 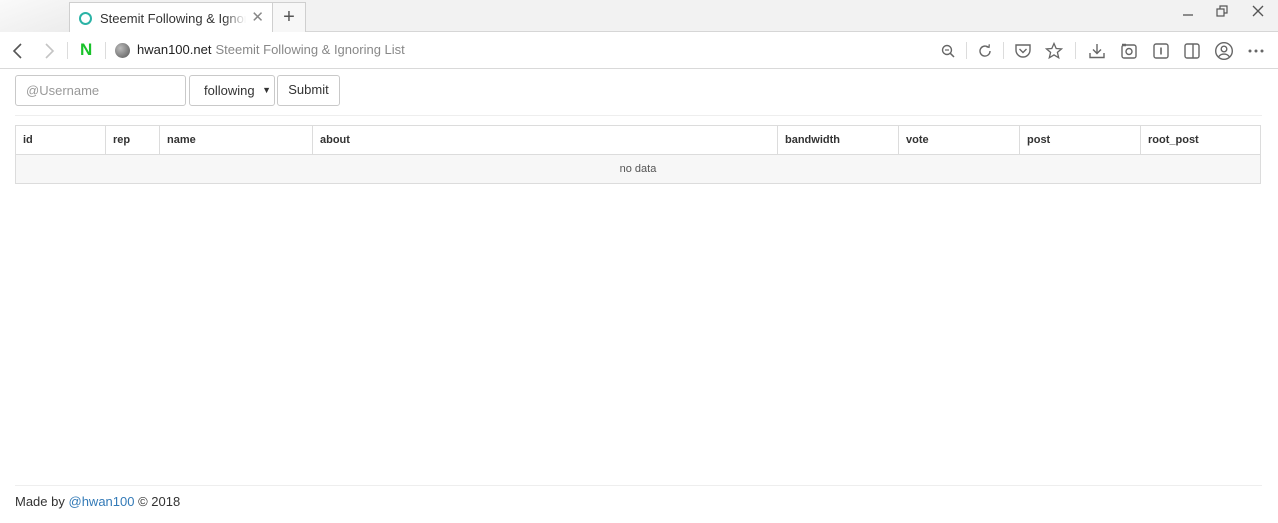 What do you see at coordinates (289, 17) in the screenshot?
I see `new-tab-button: +` at bounding box center [289, 17].